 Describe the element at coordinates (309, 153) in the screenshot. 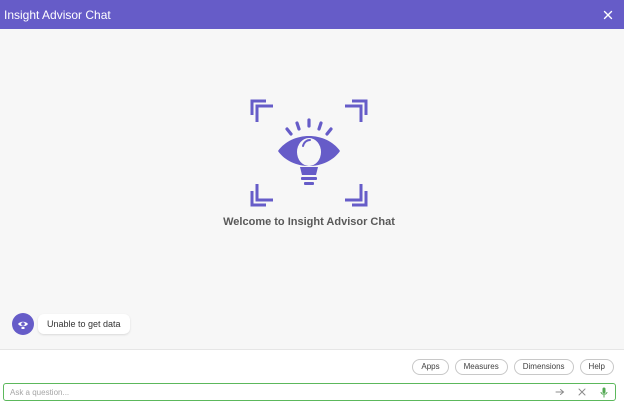

I see `lightbulb-eye-icon` at that location.